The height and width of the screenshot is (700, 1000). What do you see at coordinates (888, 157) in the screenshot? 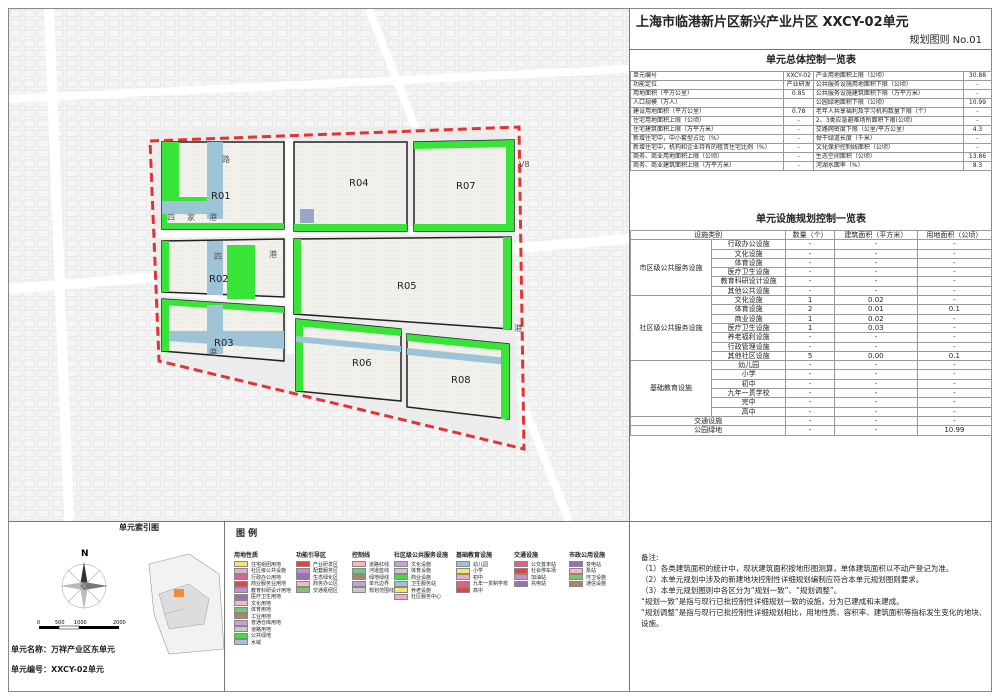
I see `control-label: 生态空间面积（公顷）` at bounding box center [888, 157].